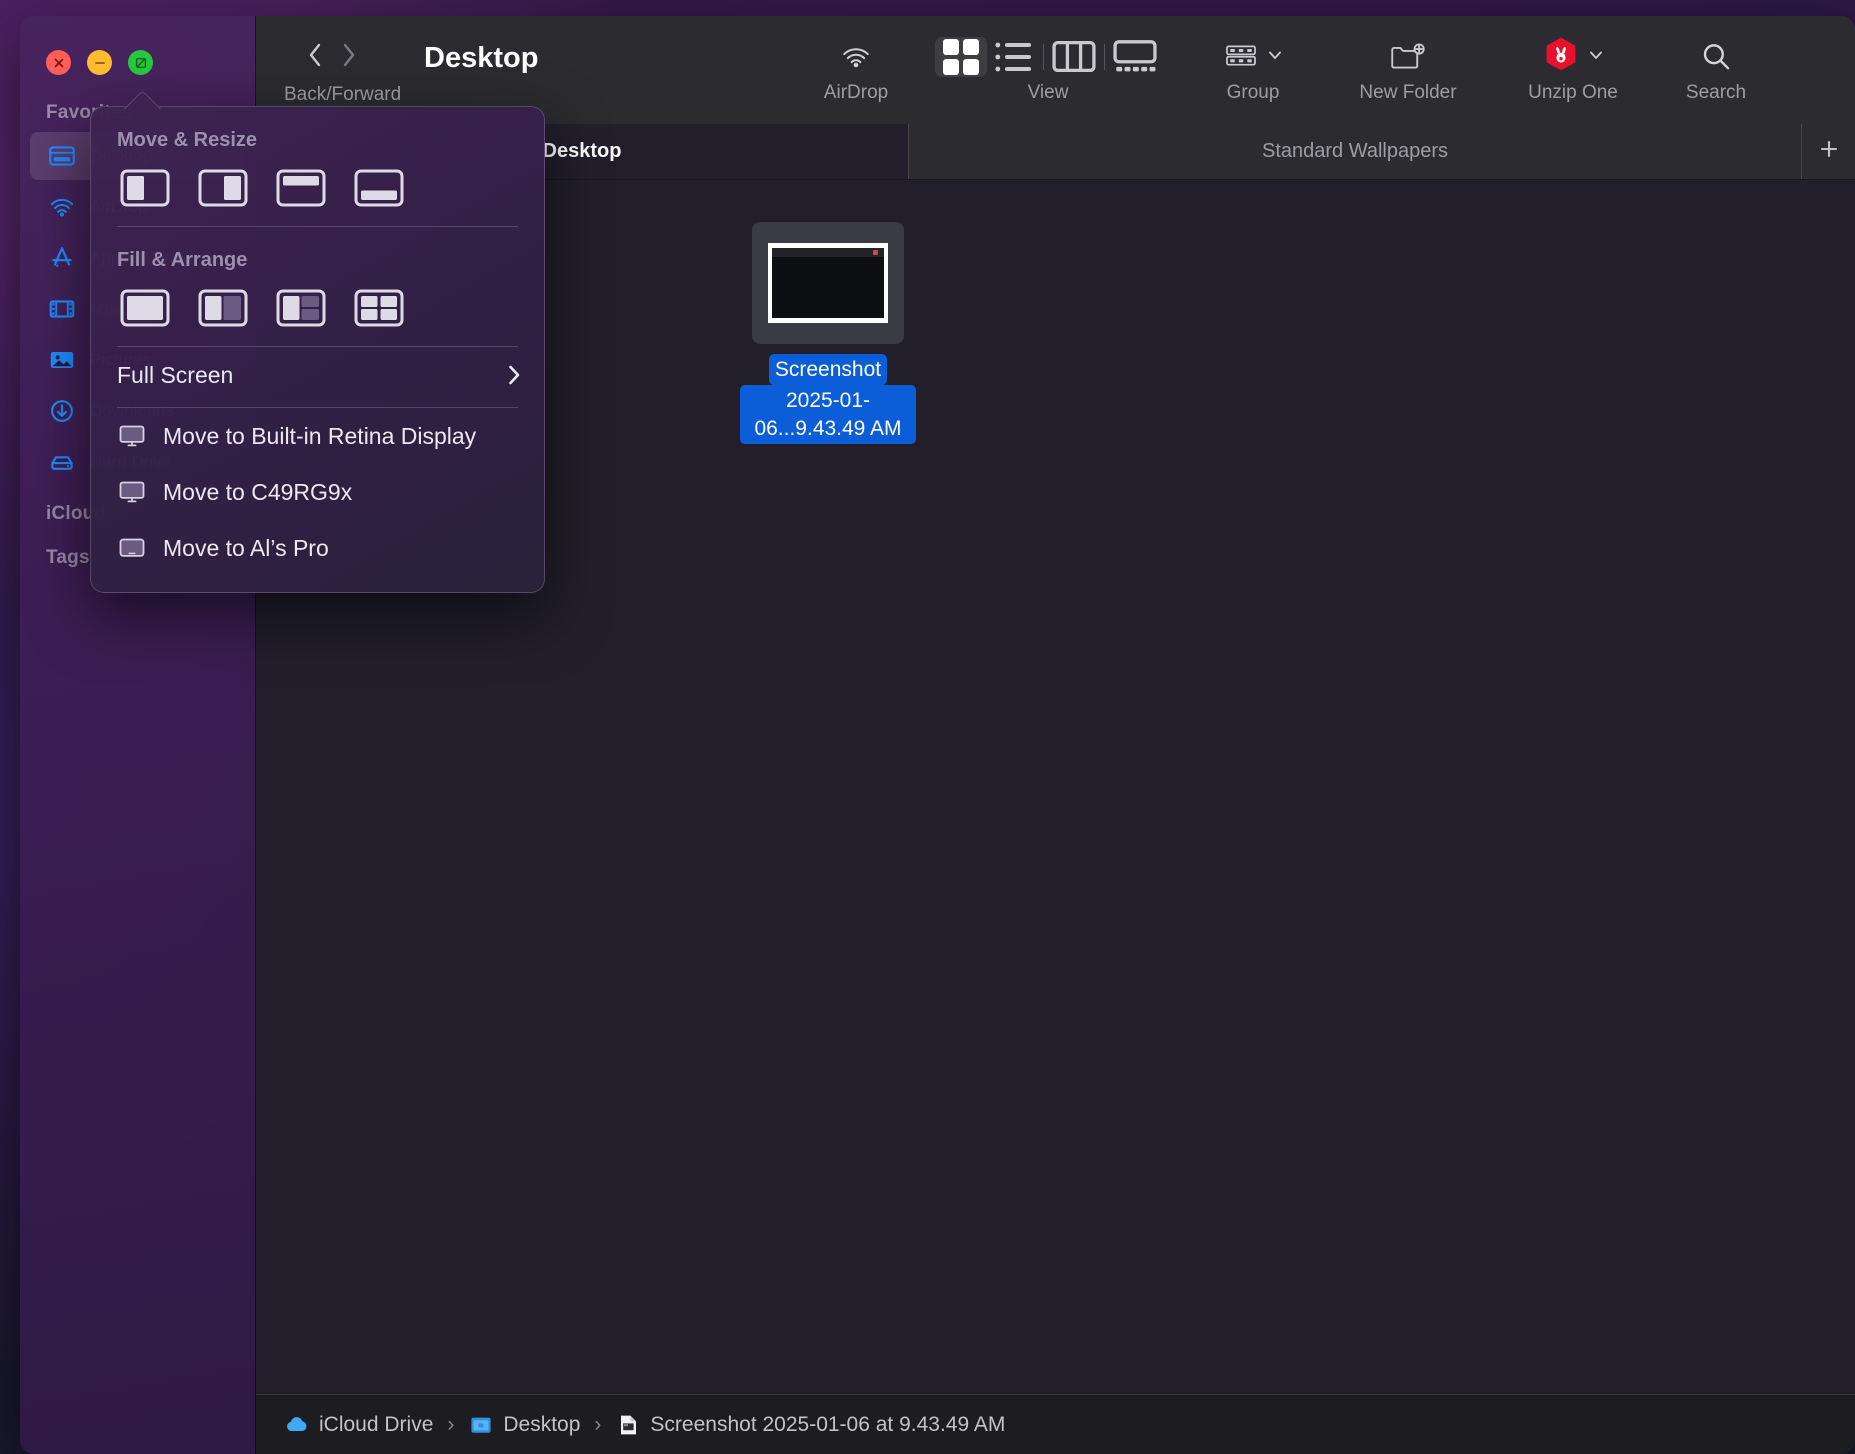 The image size is (1855, 1454). I want to click on toolbar-airdrop-button: AirDrop, so click(856, 70).